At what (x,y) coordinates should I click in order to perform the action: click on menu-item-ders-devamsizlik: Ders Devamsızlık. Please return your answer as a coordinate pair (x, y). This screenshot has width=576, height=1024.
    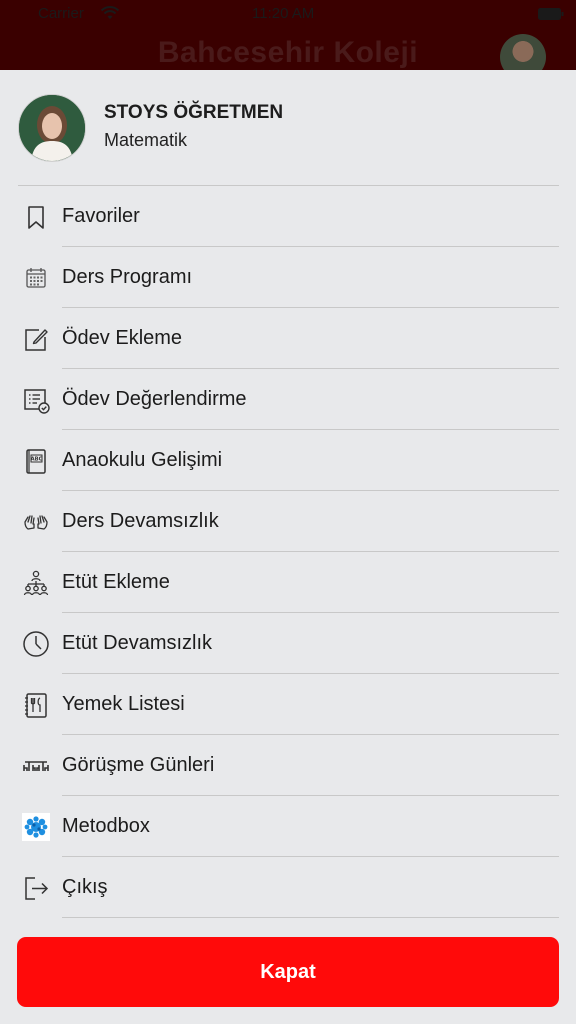
    Looking at the image, I should click on (288, 521).